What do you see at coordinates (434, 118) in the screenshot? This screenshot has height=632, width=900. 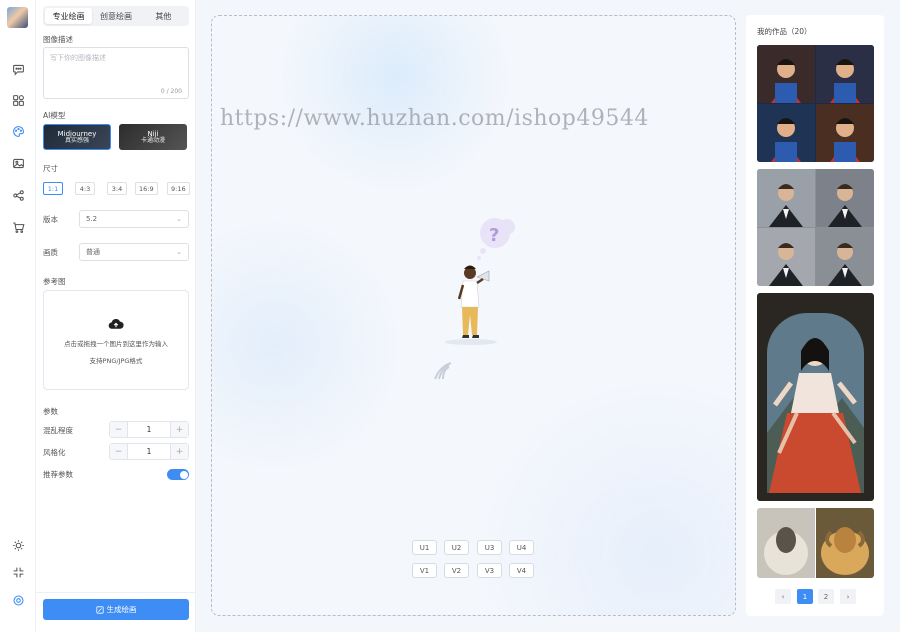 I see `watermark-text: https://www.huzhan.com/ishop49544` at bounding box center [434, 118].